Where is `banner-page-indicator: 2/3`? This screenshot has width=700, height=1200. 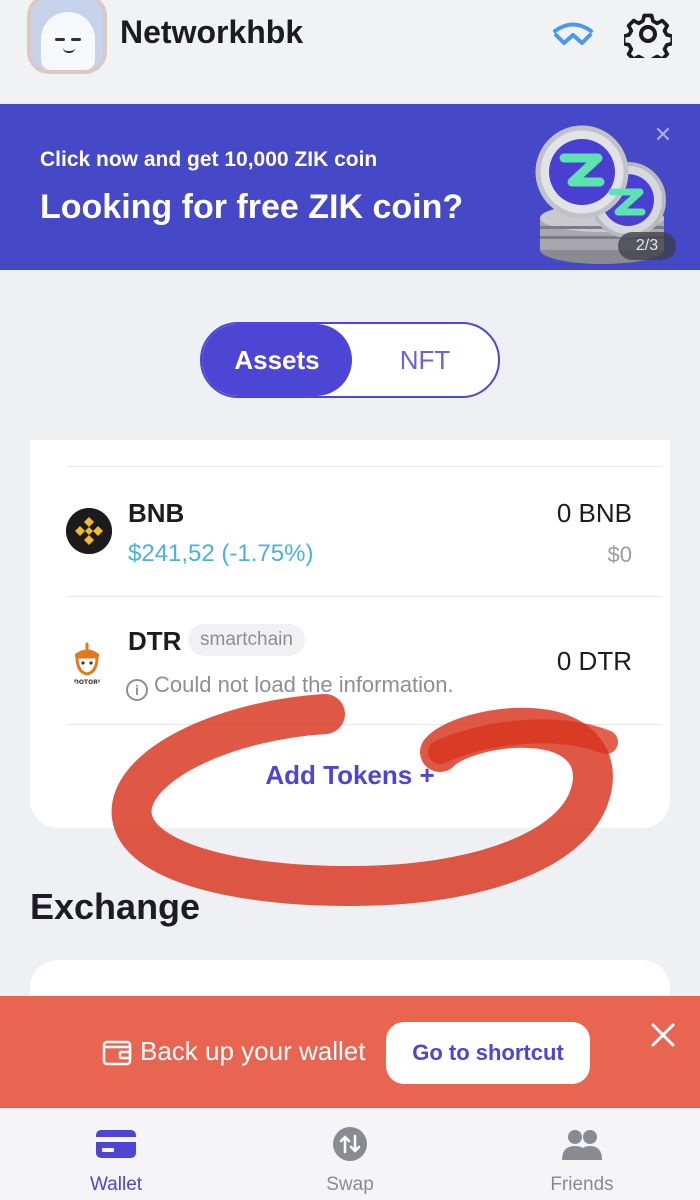
banner-page-indicator: 2/3 is located at coordinates (647, 246).